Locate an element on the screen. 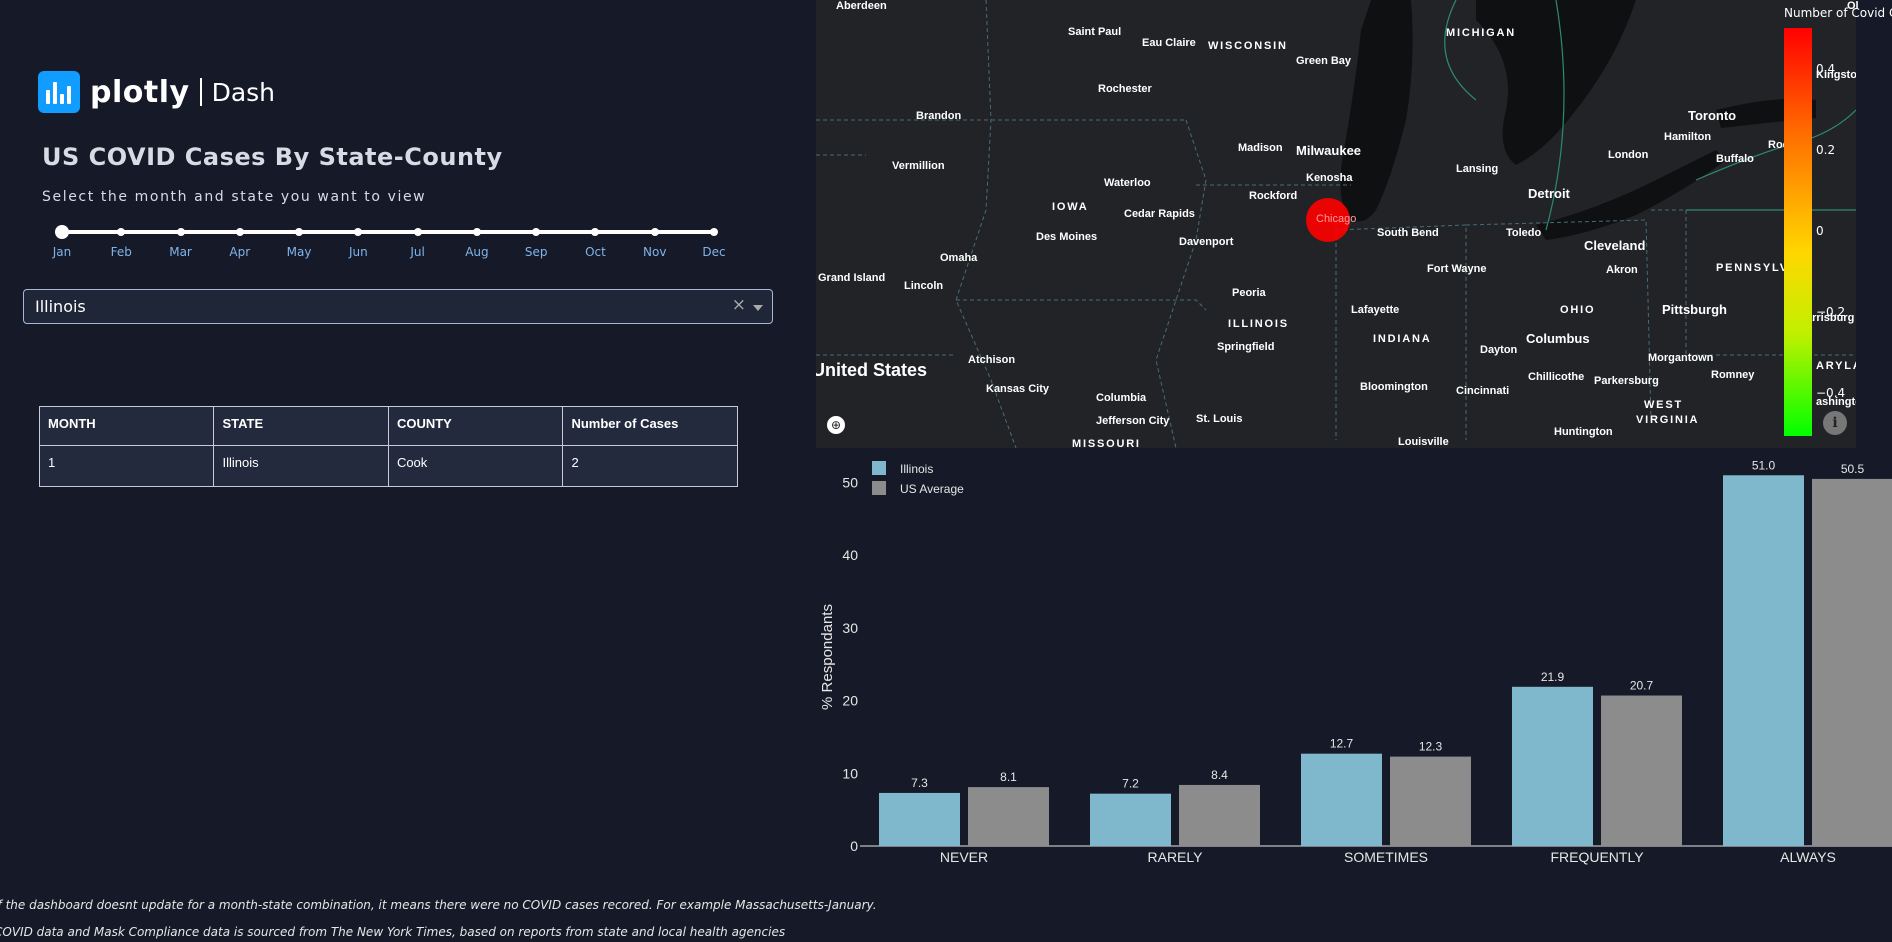 The height and width of the screenshot is (942, 1892). info-icon: i is located at coordinates (1835, 423).